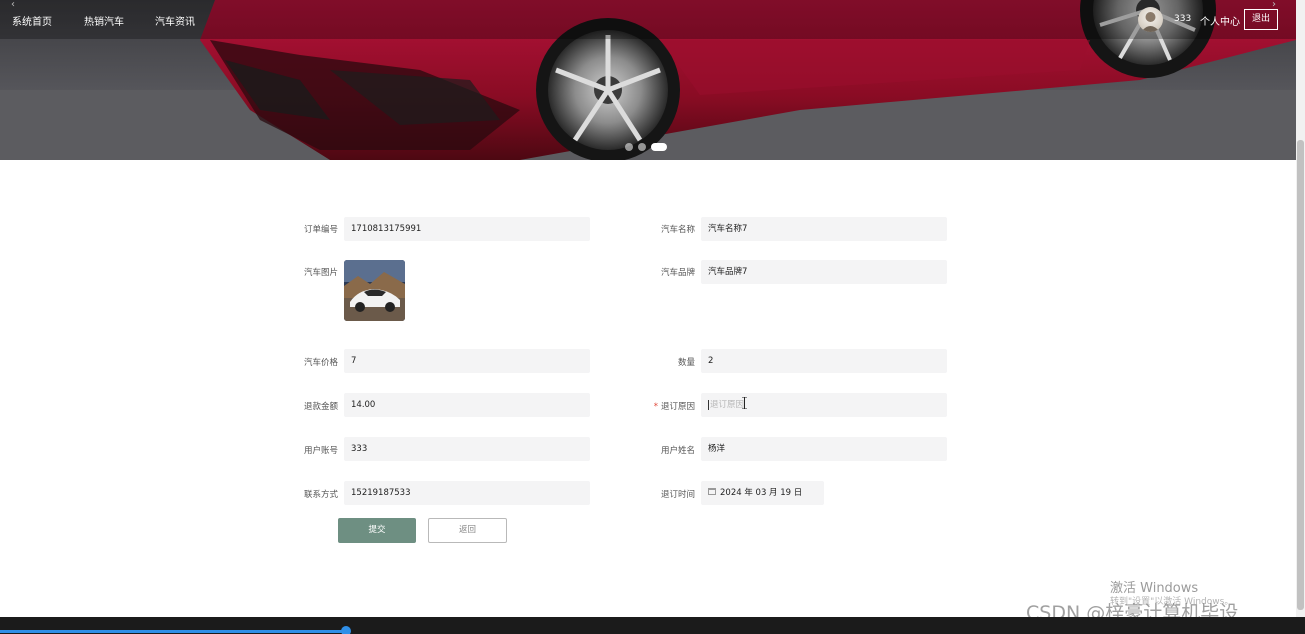 Image resolution: width=1305 pixels, height=634 pixels. What do you see at coordinates (1220, 20) in the screenshot?
I see `personal-center-link: 个人中心` at bounding box center [1220, 20].